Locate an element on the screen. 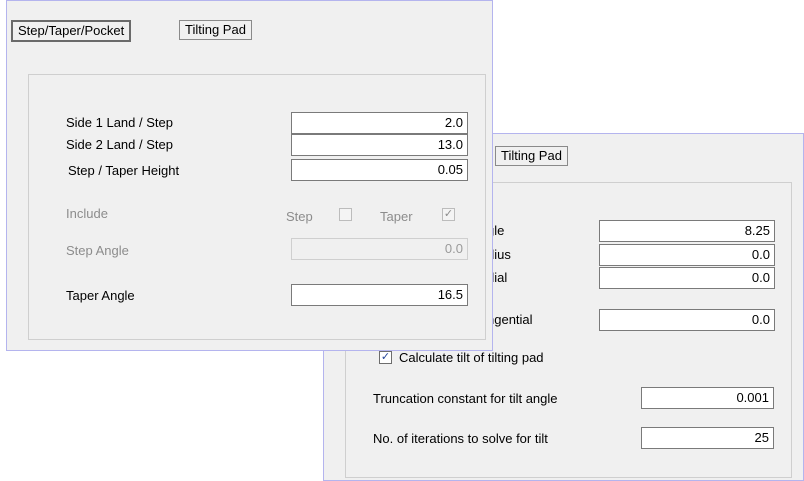 The height and width of the screenshot is (481, 804). tab-step-taper-pocket-label: Step/Taper/Pocket is located at coordinates (71, 30).